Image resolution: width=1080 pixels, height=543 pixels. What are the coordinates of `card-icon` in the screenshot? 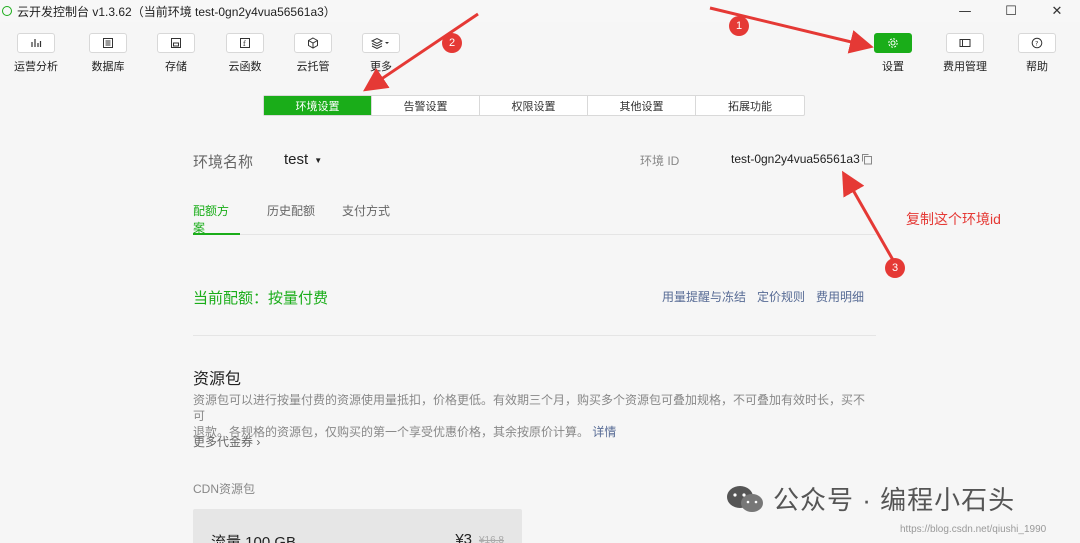 It's located at (965, 43).